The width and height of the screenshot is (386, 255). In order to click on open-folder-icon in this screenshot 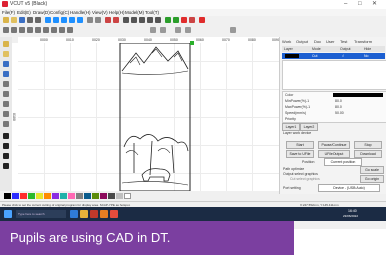, I will do `click(14, 20)`.